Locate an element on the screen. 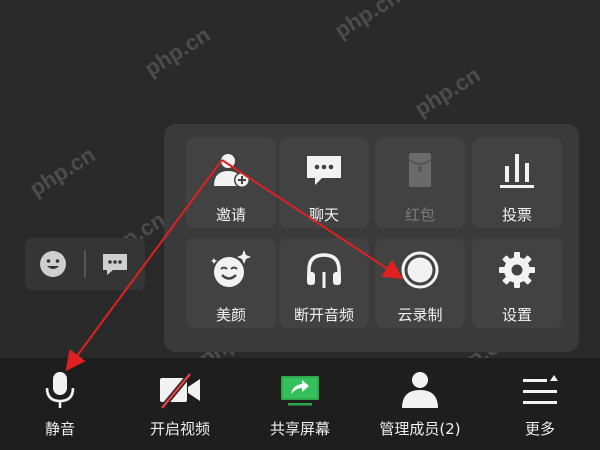 This screenshot has width=600, height=450. more-button: 更多 is located at coordinates (540, 404).